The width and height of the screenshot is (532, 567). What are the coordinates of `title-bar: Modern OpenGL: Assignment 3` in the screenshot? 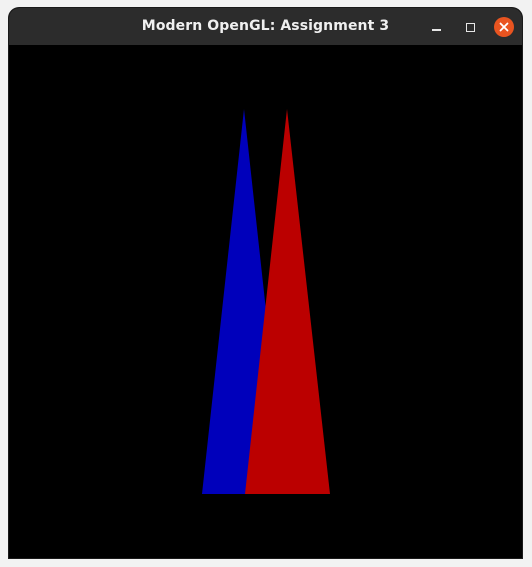 It's located at (265, 26).